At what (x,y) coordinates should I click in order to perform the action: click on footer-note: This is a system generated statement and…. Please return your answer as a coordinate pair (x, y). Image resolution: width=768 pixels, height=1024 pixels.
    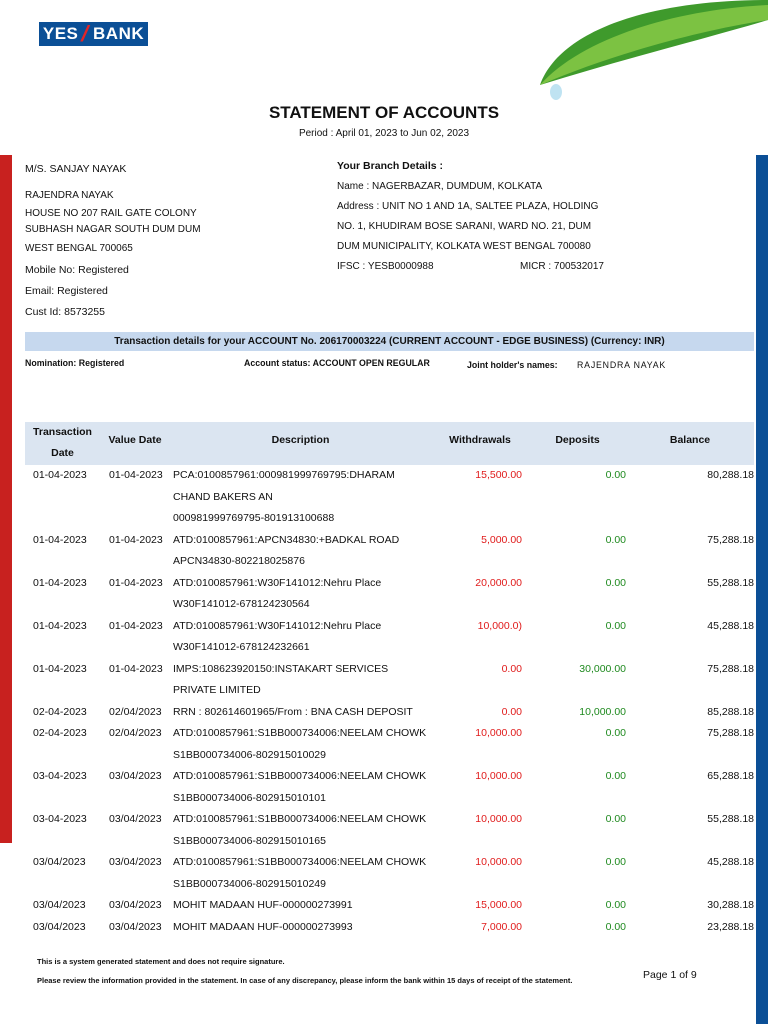
    Looking at the image, I should click on (161, 961).